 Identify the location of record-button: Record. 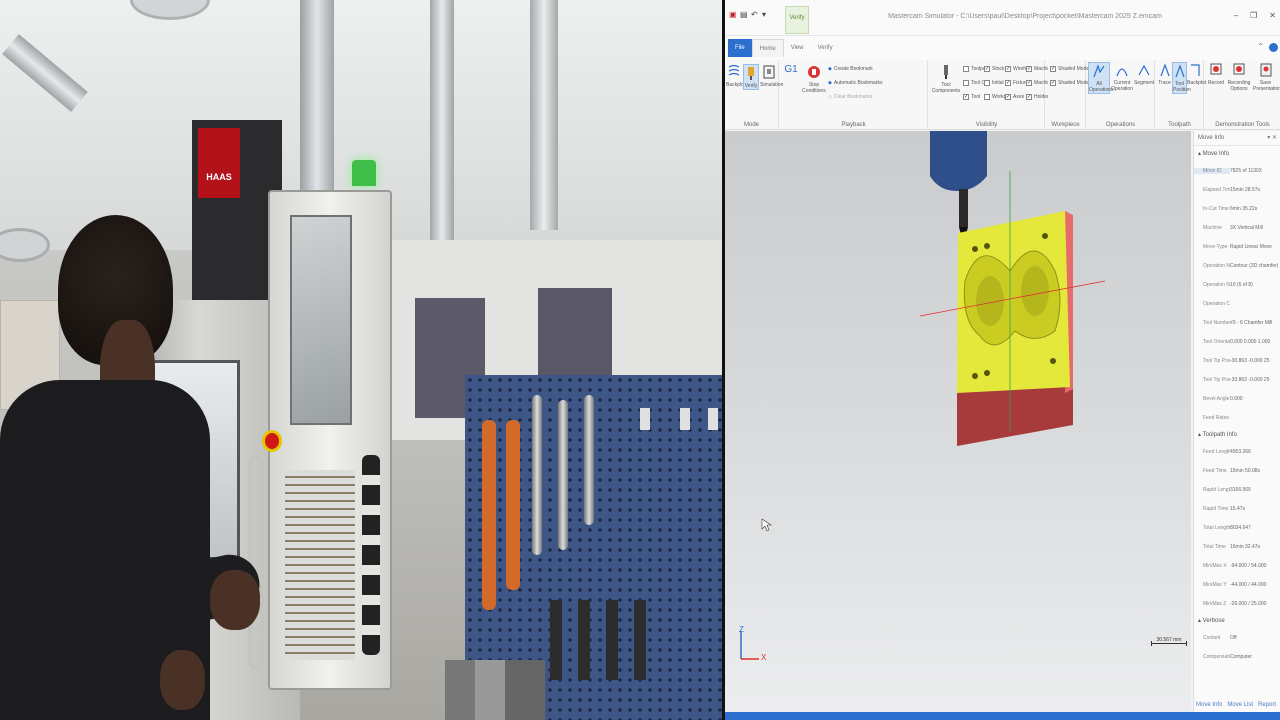
(1216, 74).